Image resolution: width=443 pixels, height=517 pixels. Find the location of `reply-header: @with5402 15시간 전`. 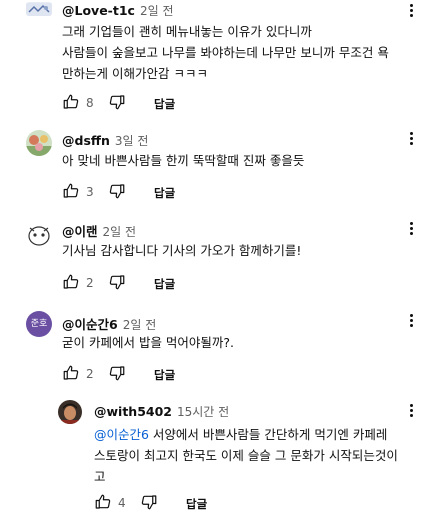

reply-header: @with5402 15시간 전 is located at coordinates (161, 411).